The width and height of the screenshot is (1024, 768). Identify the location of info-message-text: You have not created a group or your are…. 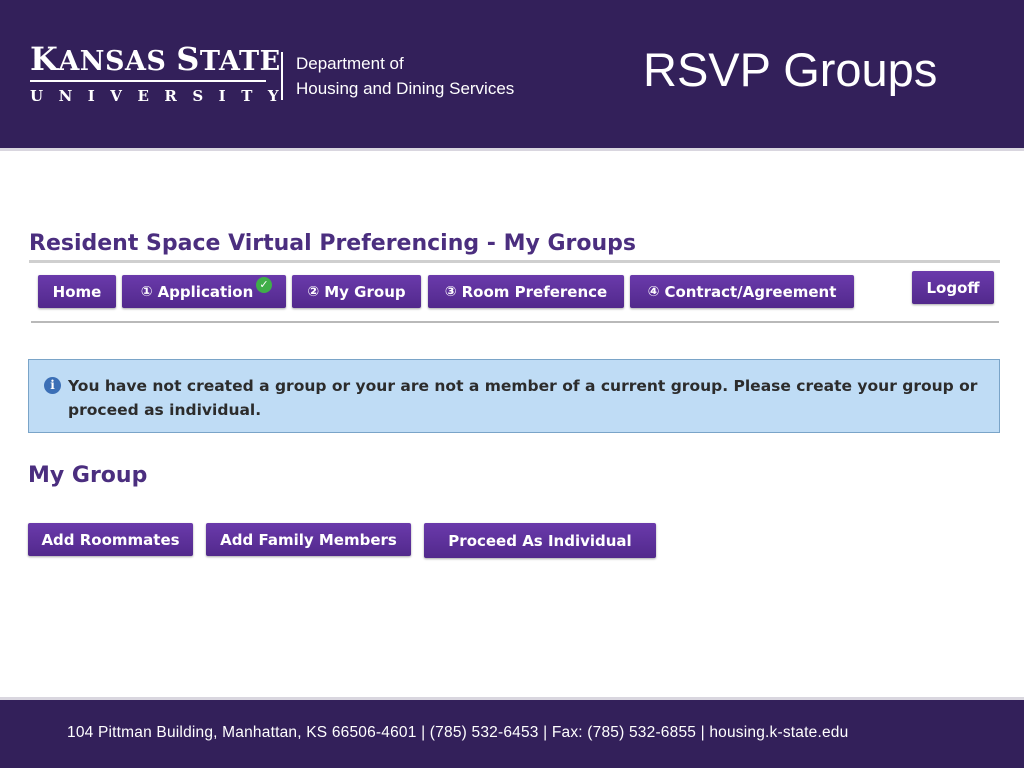
(523, 398).